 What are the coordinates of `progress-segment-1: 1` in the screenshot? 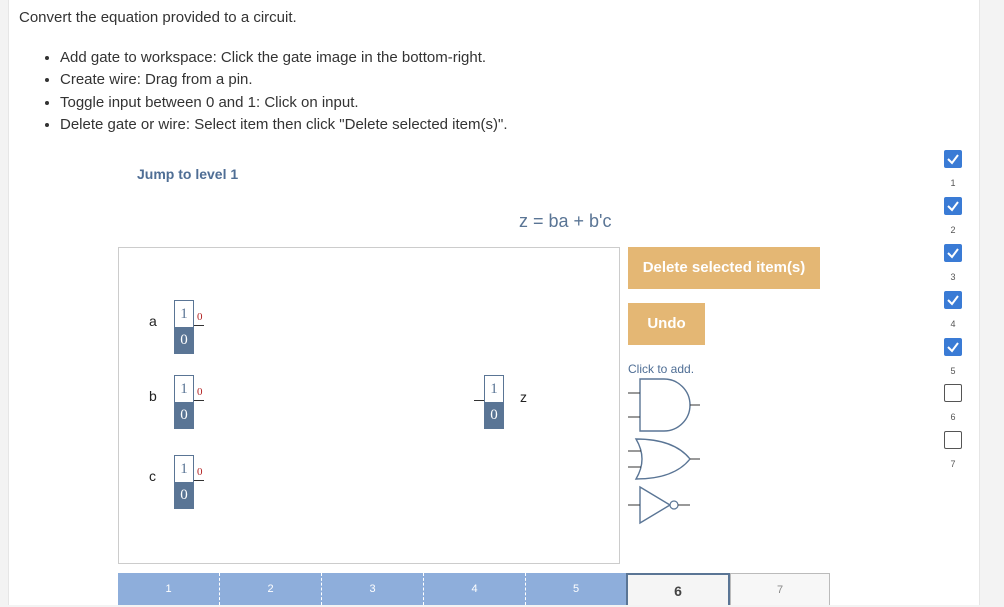 It's located at (169, 589).